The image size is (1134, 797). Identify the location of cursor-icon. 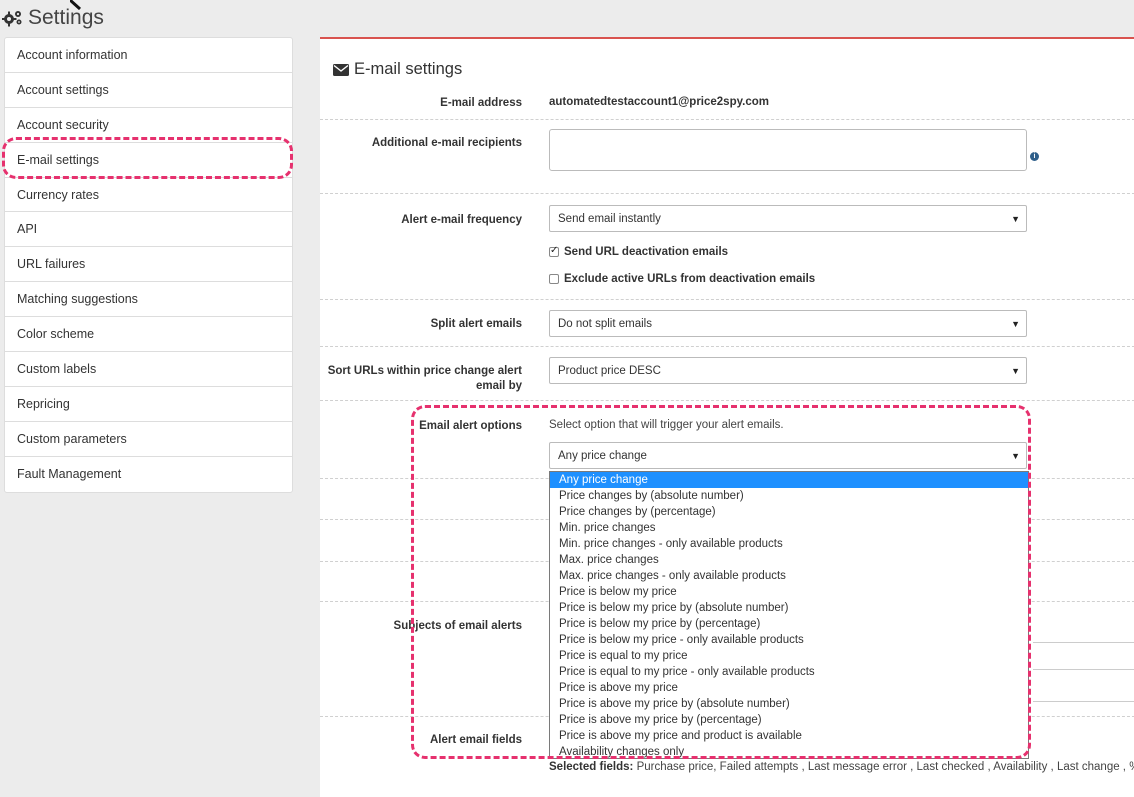
(76, 5).